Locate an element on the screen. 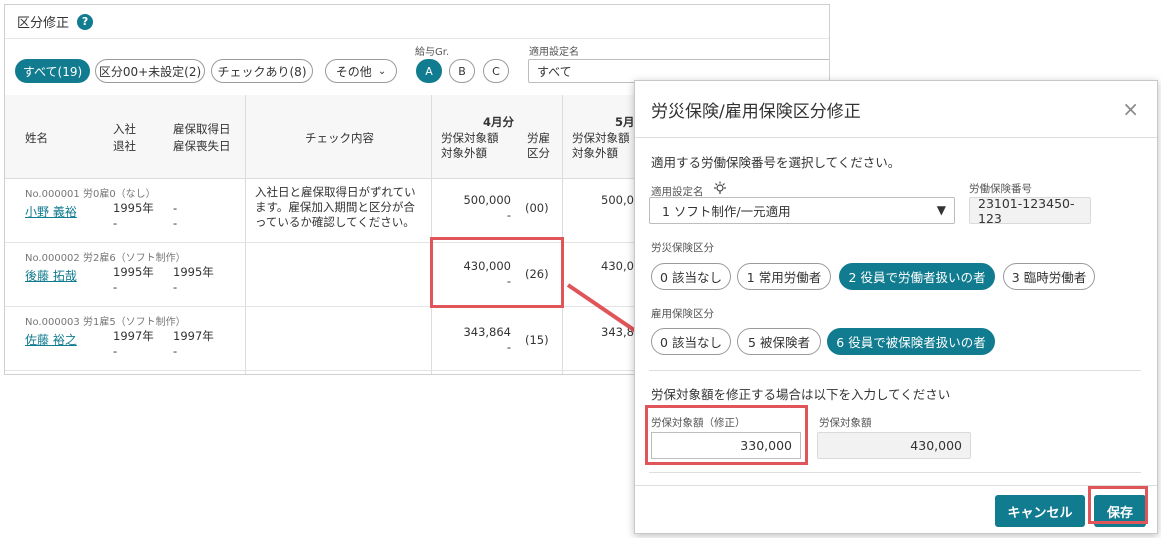 This screenshot has width=1161, height=538. insurance-number-label: 労働保険番号 is located at coordinates (1000, 189).